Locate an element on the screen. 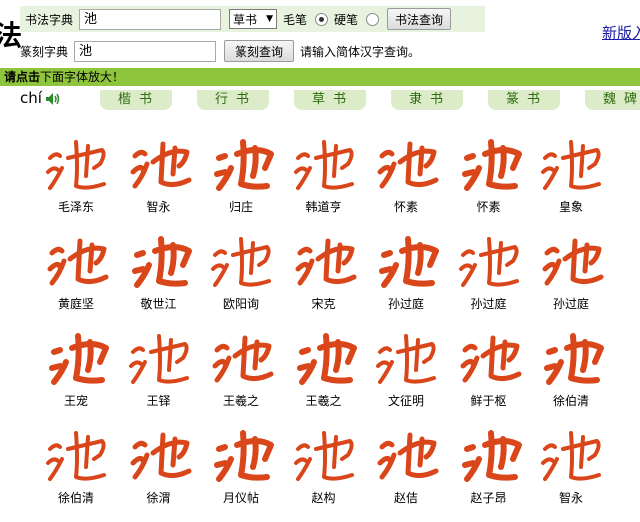 This screenshot has height=522, width=640. calligraphy-sample: 宋克 is located at coordinates (324, 267).